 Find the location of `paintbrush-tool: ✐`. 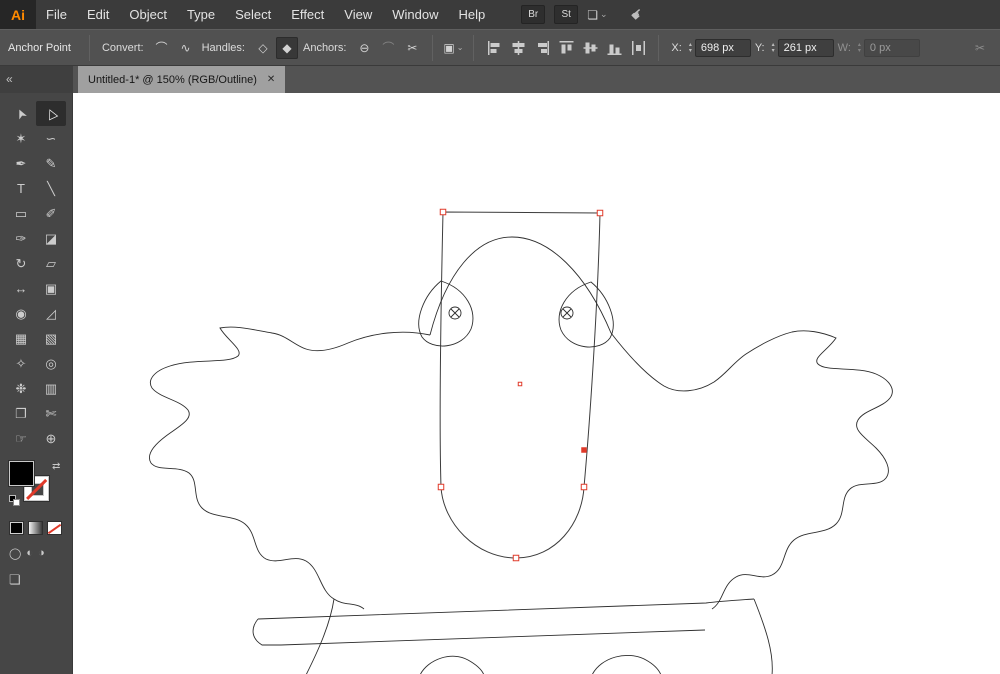

paintbrush-tool: ✐ is located at coordinates (51, 213).